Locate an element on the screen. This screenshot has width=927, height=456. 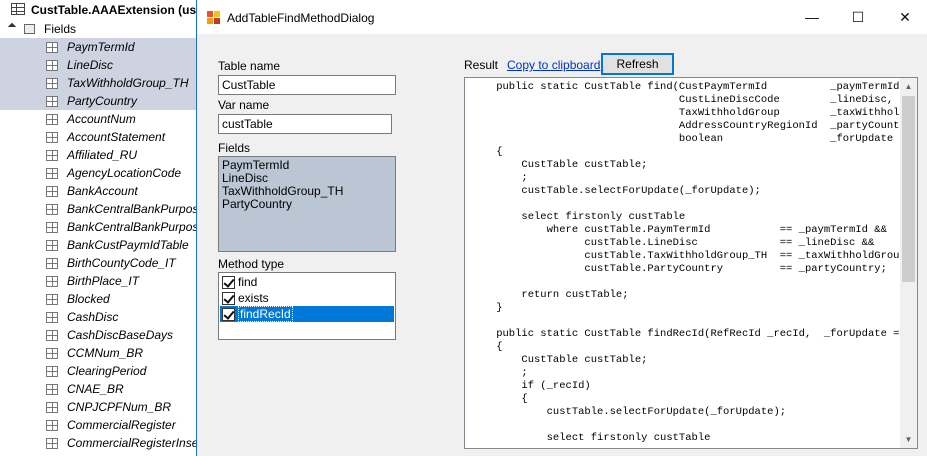
scroll-down-icon: ▼ is located at coordinates (908, 439).